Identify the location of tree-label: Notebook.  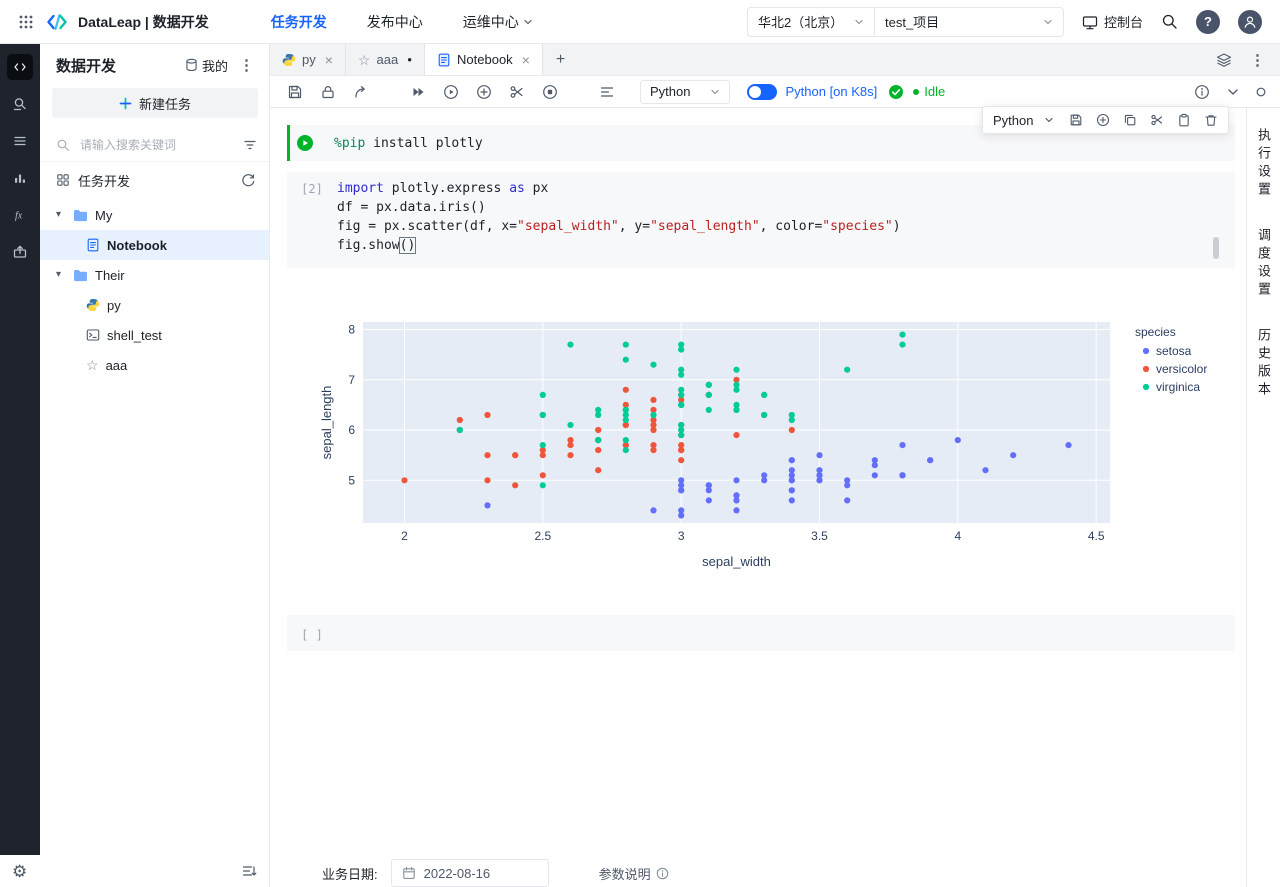
(137, 245).